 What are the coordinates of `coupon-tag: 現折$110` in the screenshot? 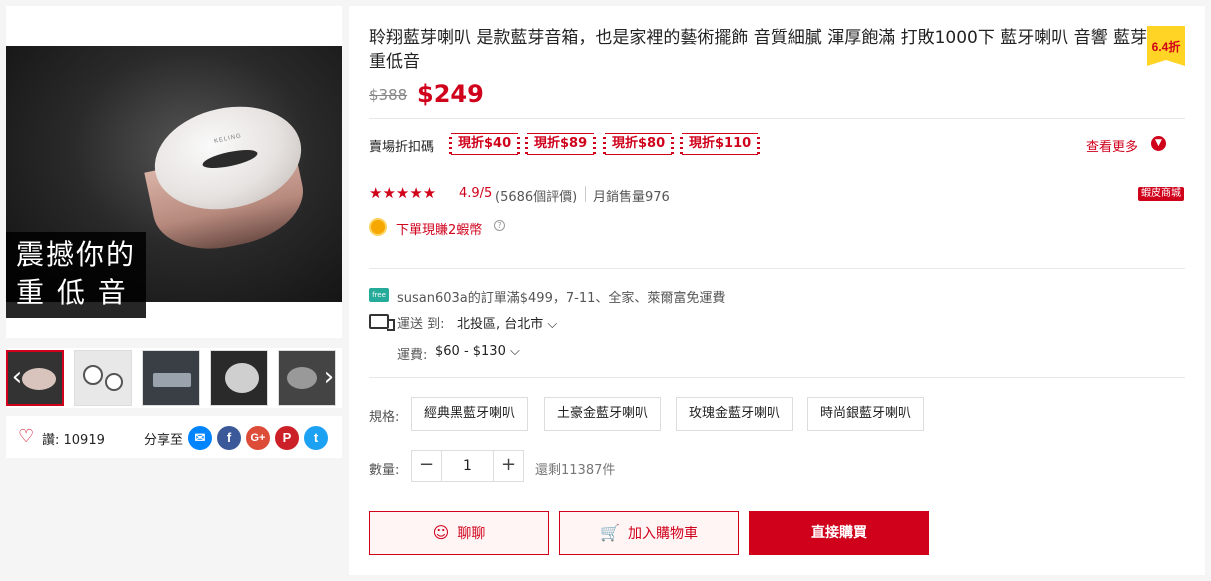 It's located at (720, 144).